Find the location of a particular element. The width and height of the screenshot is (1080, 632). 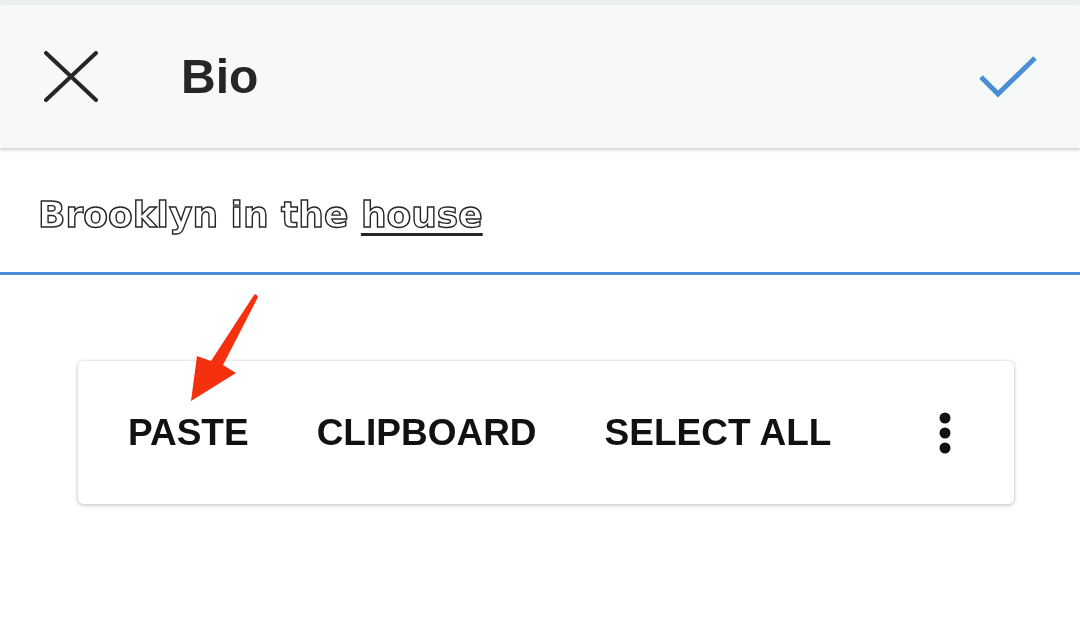

screen-title: Bio is located at coordinates (220, 76).